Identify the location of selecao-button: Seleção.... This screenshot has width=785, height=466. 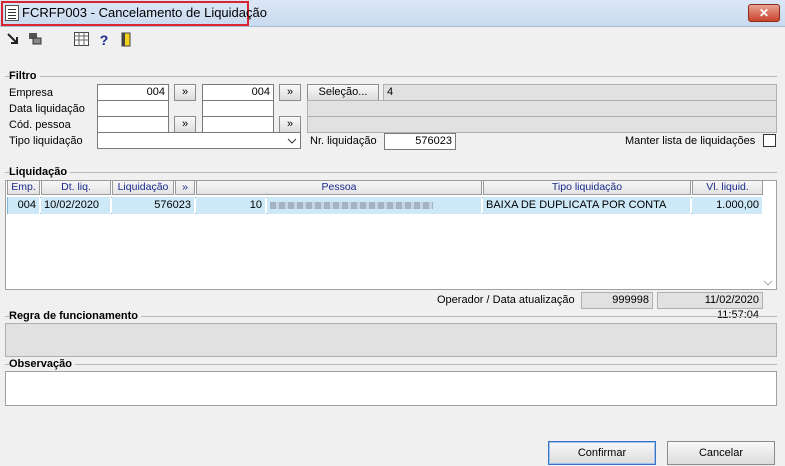
(343, 92).